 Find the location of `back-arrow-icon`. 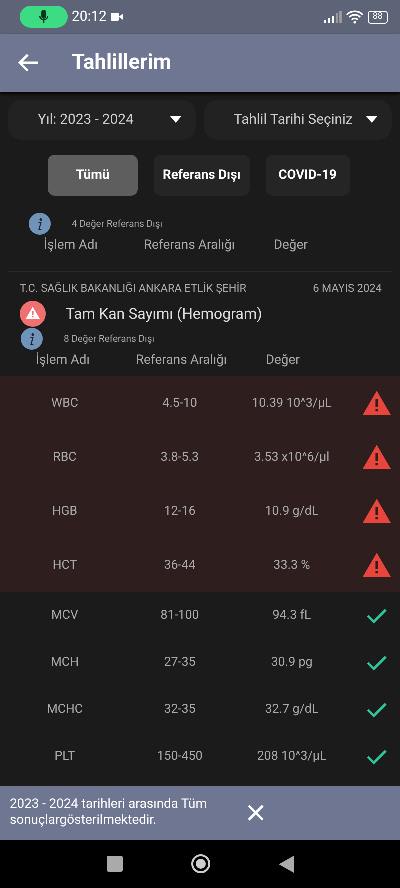

back-arrow-icon is located at coordinates (29, 63).